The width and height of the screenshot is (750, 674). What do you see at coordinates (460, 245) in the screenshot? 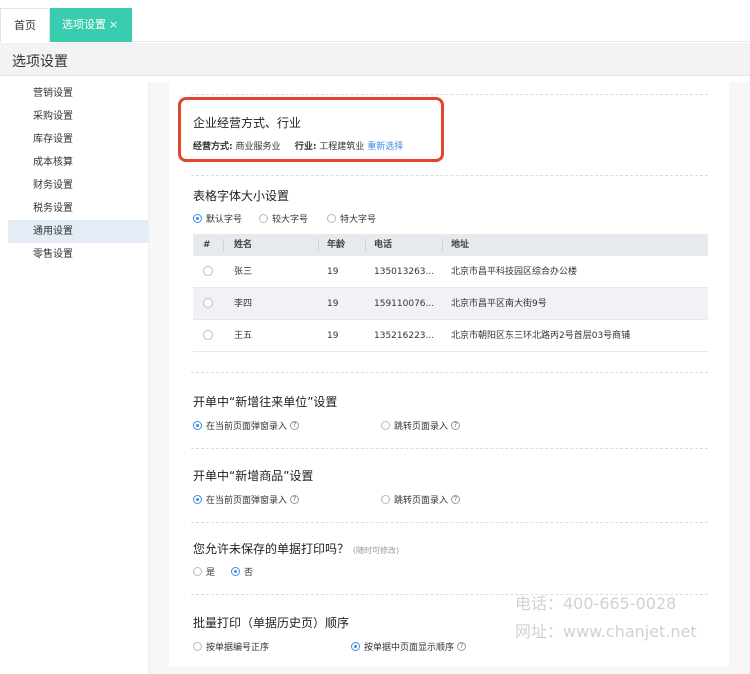
I see `header-address: 地址` at bounding box center [460, 245].